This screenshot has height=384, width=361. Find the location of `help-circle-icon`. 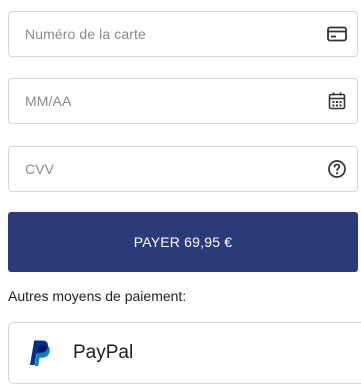

help-circle-icon is located at coordinates (337, 169).